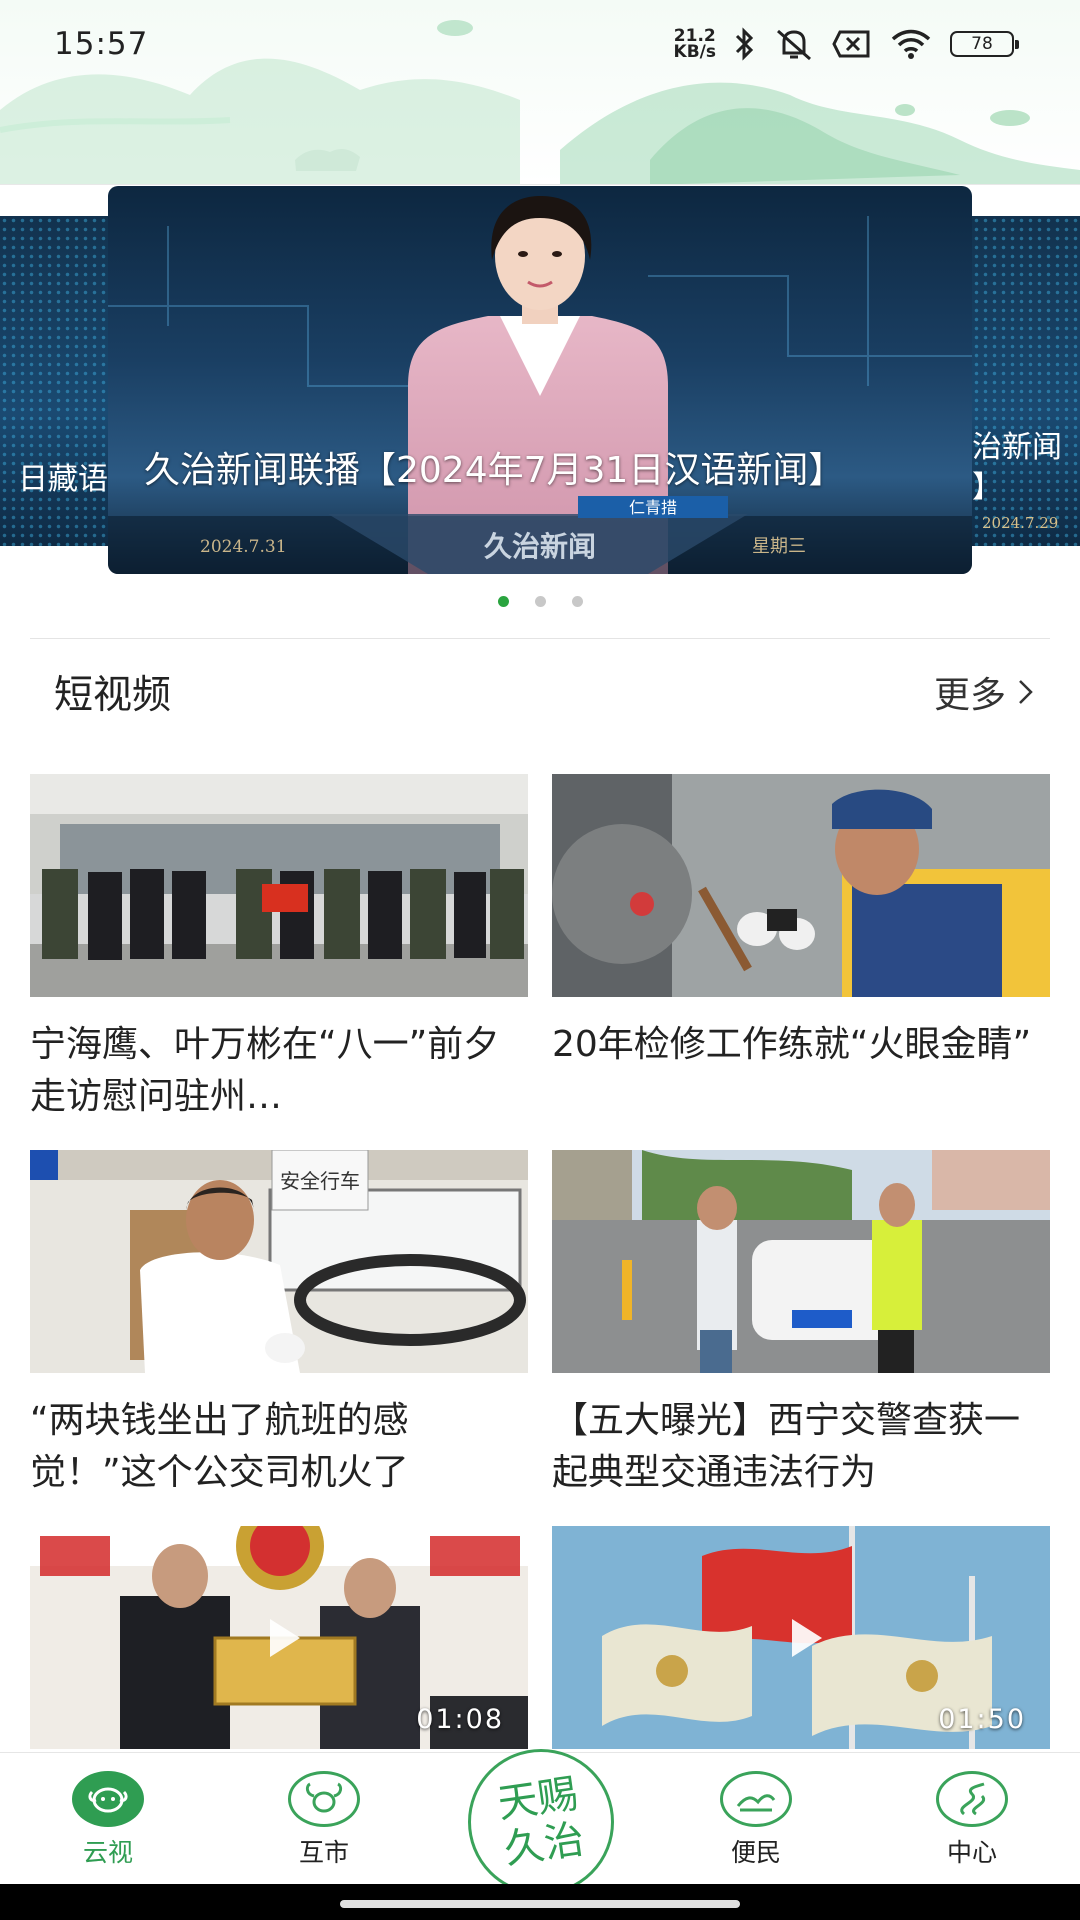 The height and width of the screenshot is (1920, 1080). Describe the element at coordinates (113, 695) in the screenshot. I see `section-title: 短视频` at that location.